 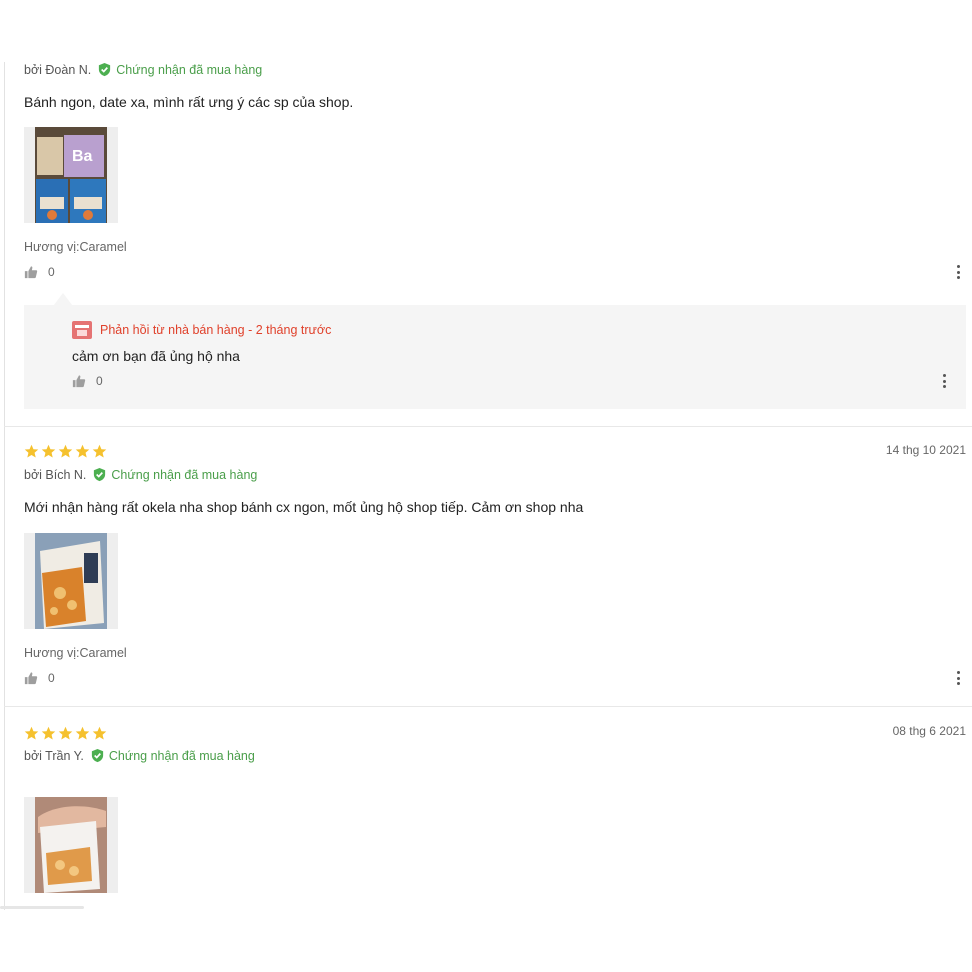 I want to click on verified-shield-icon, so click(x=97, y=755).